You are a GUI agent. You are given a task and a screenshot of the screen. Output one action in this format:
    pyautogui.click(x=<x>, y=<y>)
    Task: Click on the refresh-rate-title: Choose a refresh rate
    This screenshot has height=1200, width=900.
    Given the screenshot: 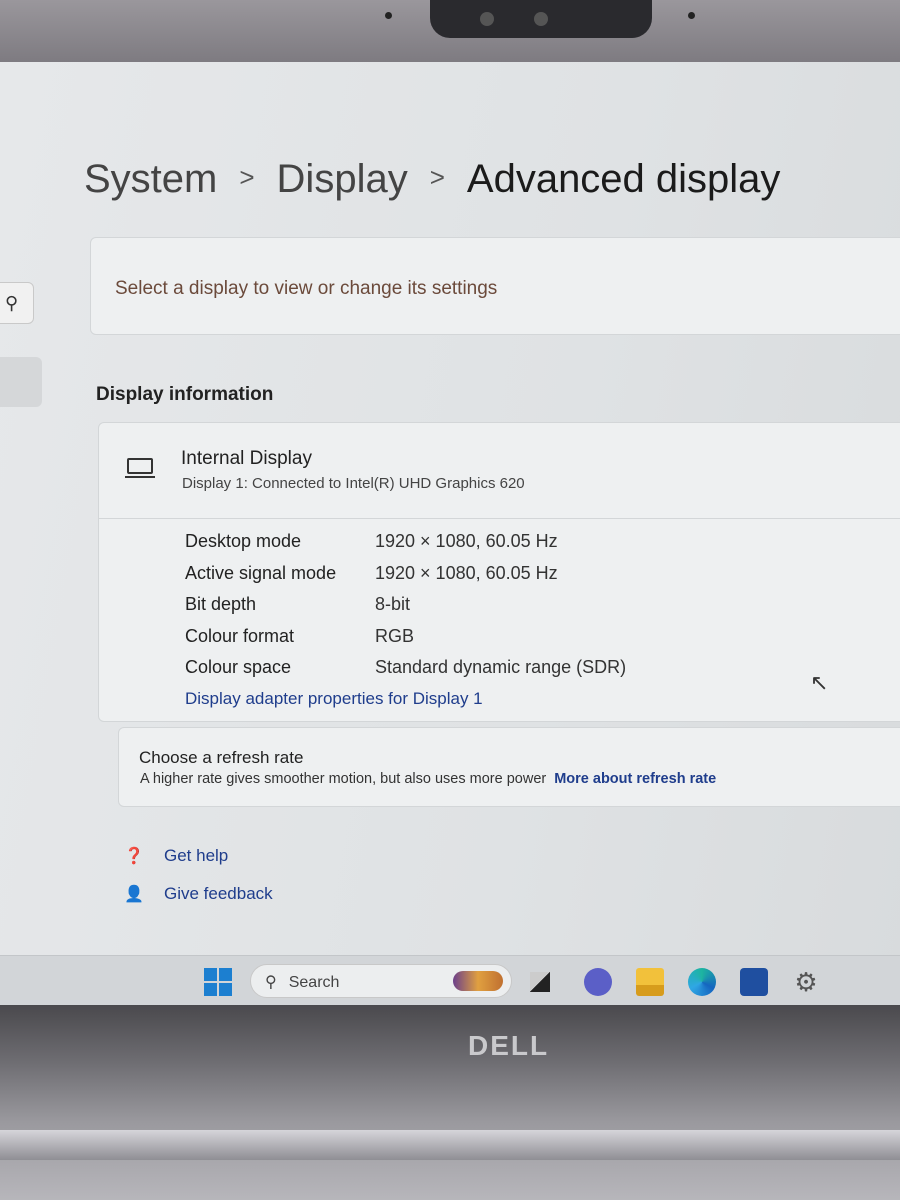 What is the action you would take?
    pyautogui.click(x=221, y=757)
    